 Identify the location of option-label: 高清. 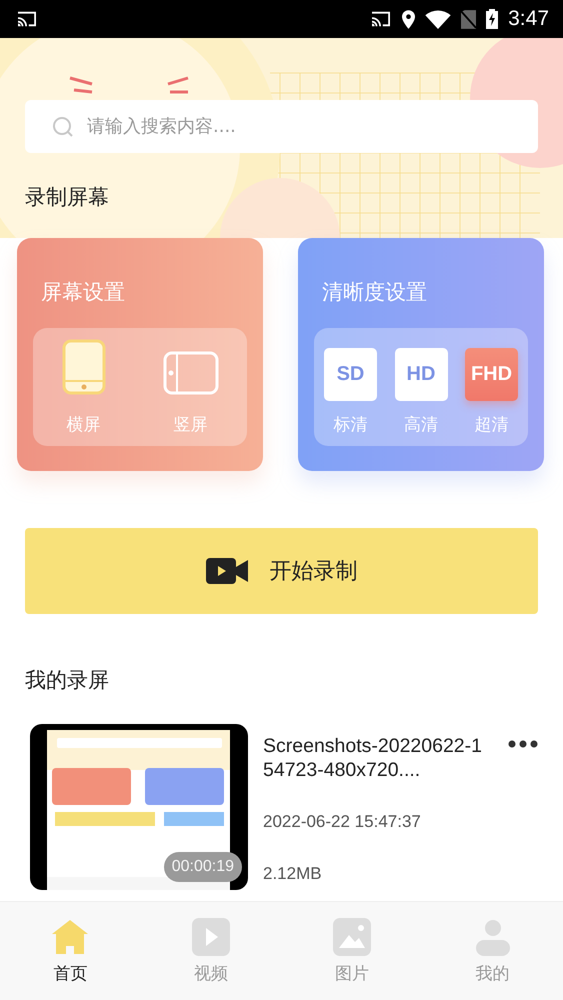
(421, 425).